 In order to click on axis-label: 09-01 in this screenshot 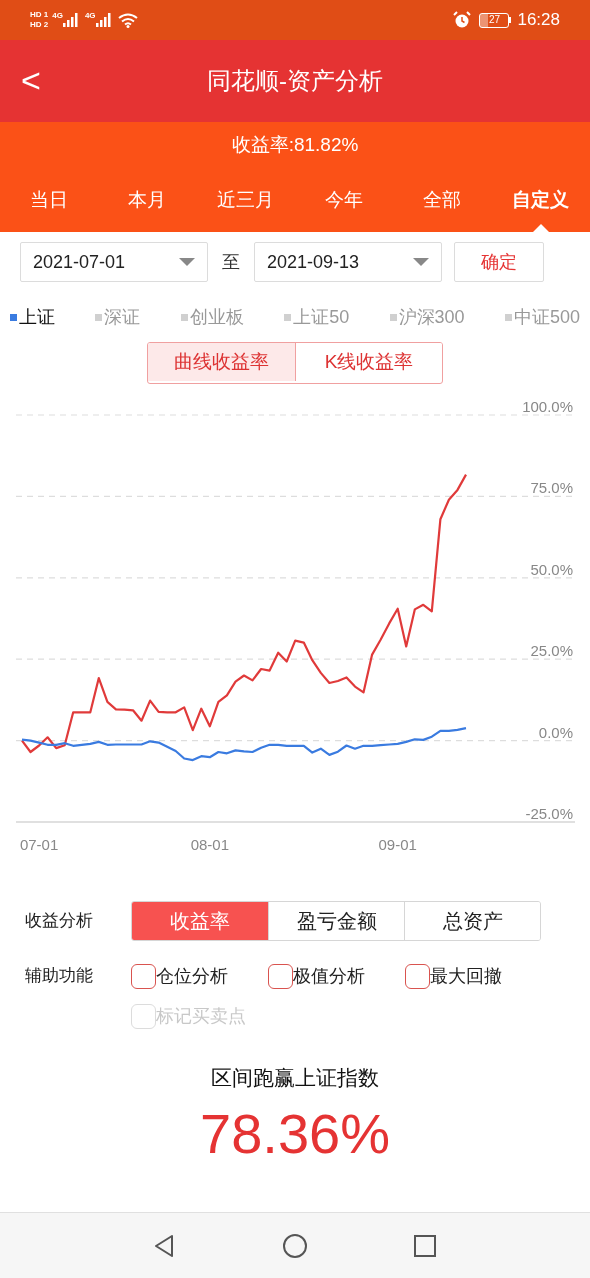, I will do `click(397, 844)`.